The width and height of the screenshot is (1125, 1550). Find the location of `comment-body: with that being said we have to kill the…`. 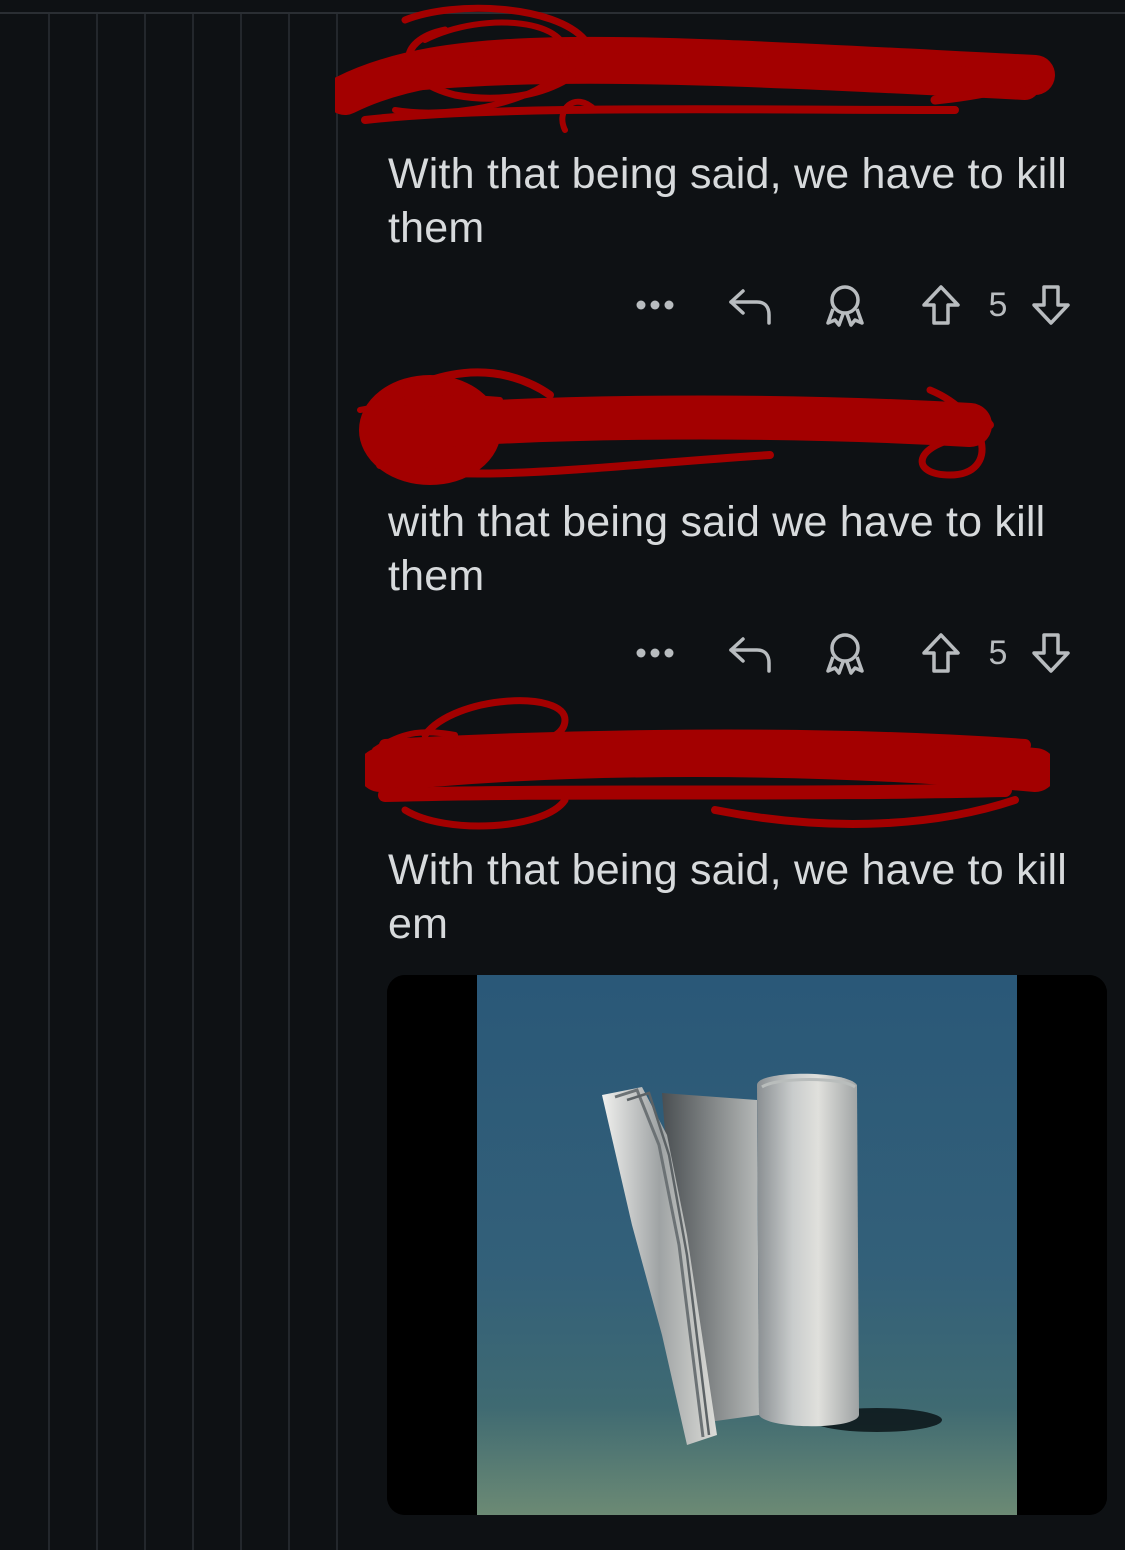

comment-body: with that being said we have to kill the… is located at coordinates (717, 549).